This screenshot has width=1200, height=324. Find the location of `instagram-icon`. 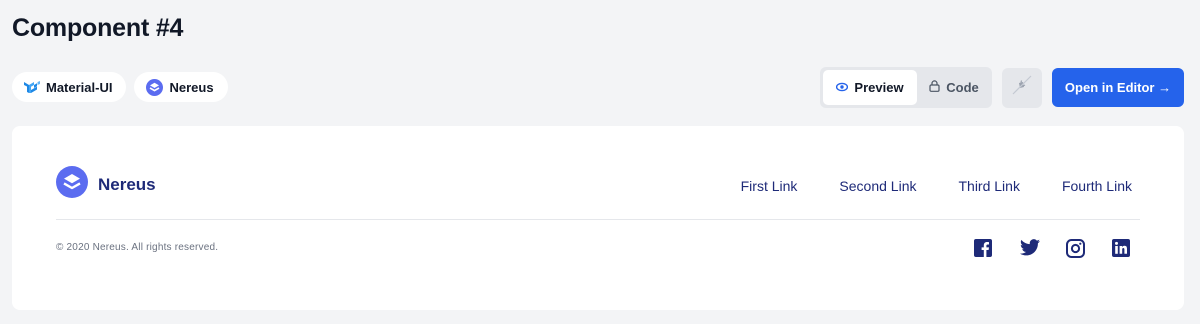

instagram-icon is located at coordinates (1076, 249).